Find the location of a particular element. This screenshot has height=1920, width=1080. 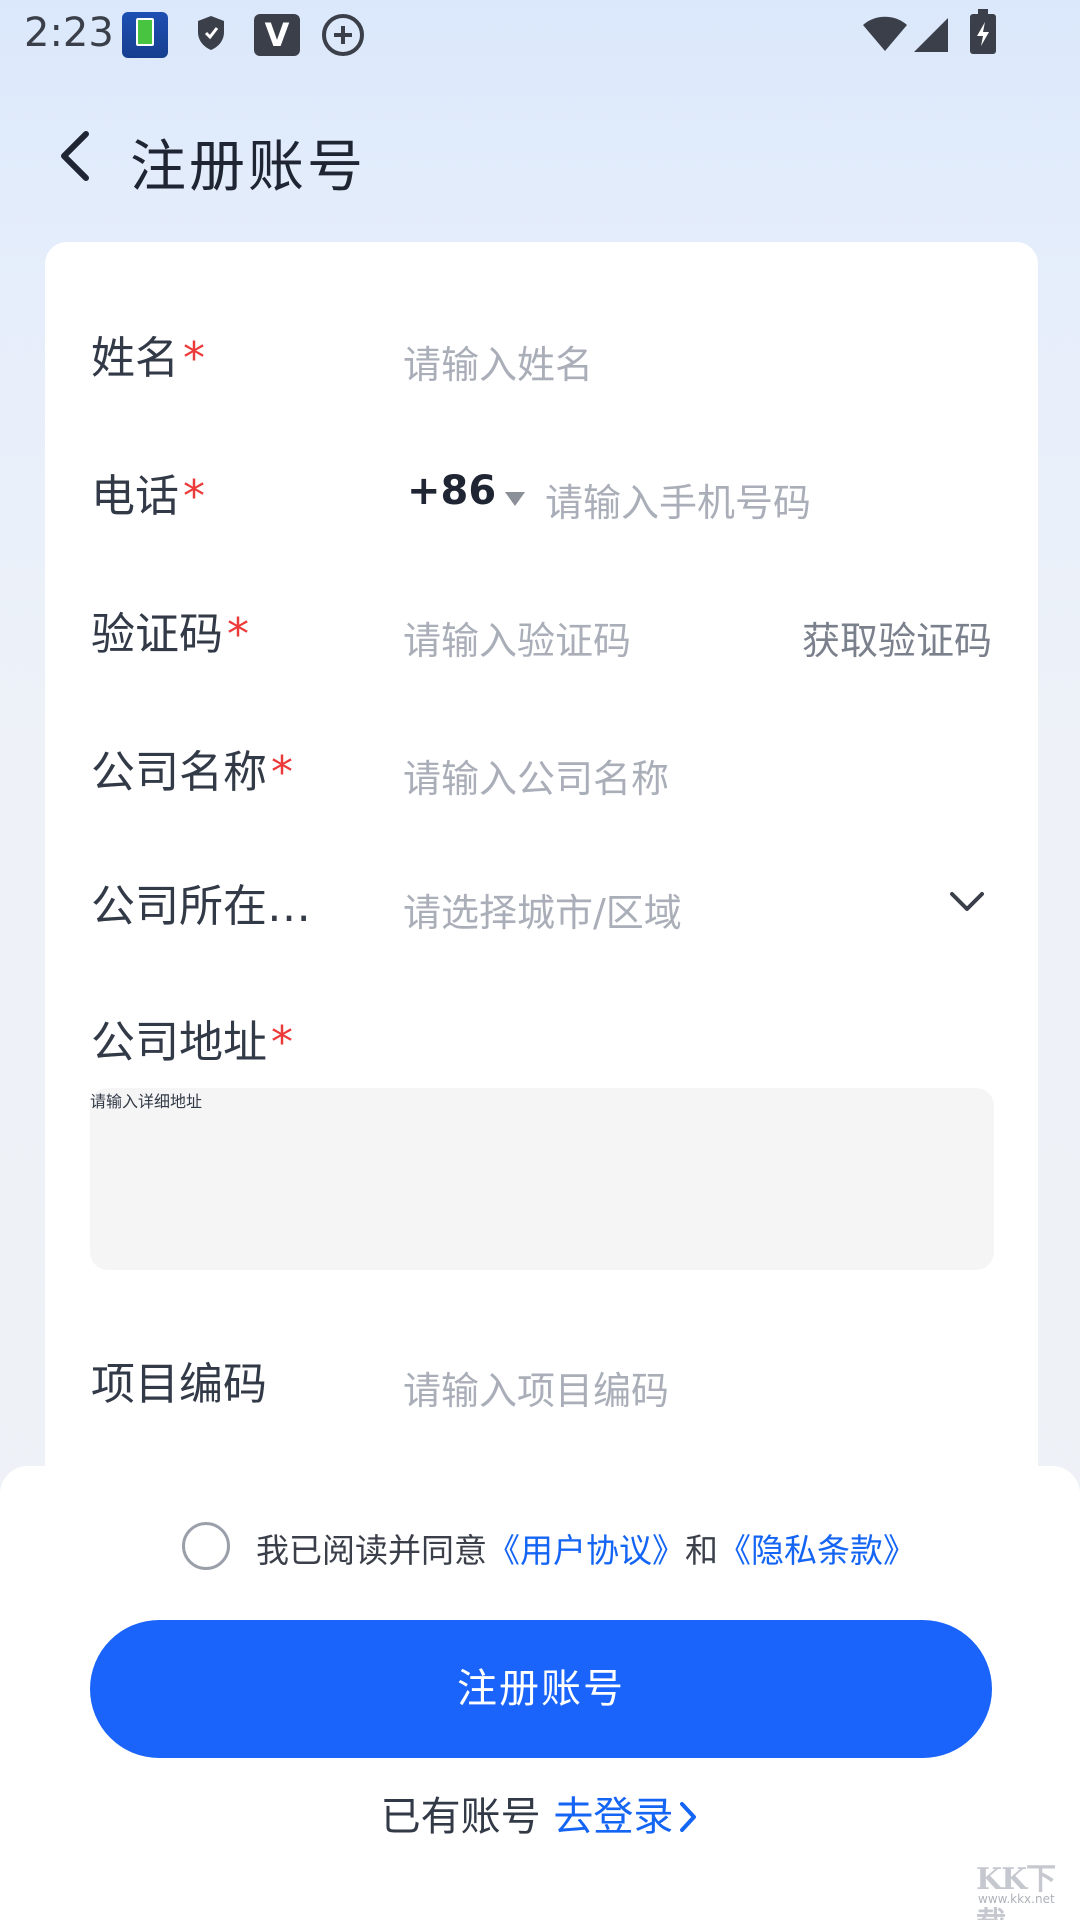

watermark: KK下载 www.kkx.net is located at coordinates (1022, 1887).